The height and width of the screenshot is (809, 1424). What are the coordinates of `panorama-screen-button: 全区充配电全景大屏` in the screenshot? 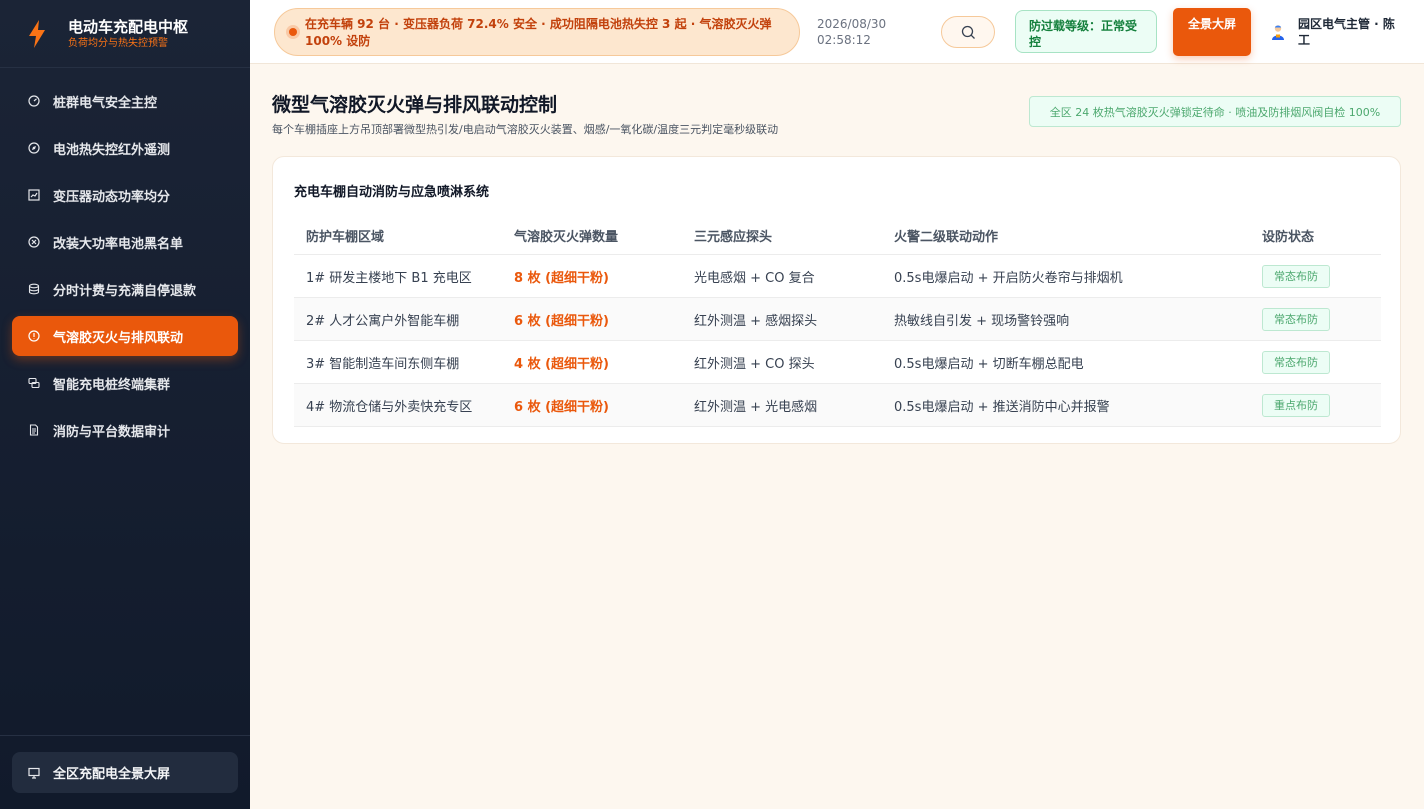 It's located at (125, 772).